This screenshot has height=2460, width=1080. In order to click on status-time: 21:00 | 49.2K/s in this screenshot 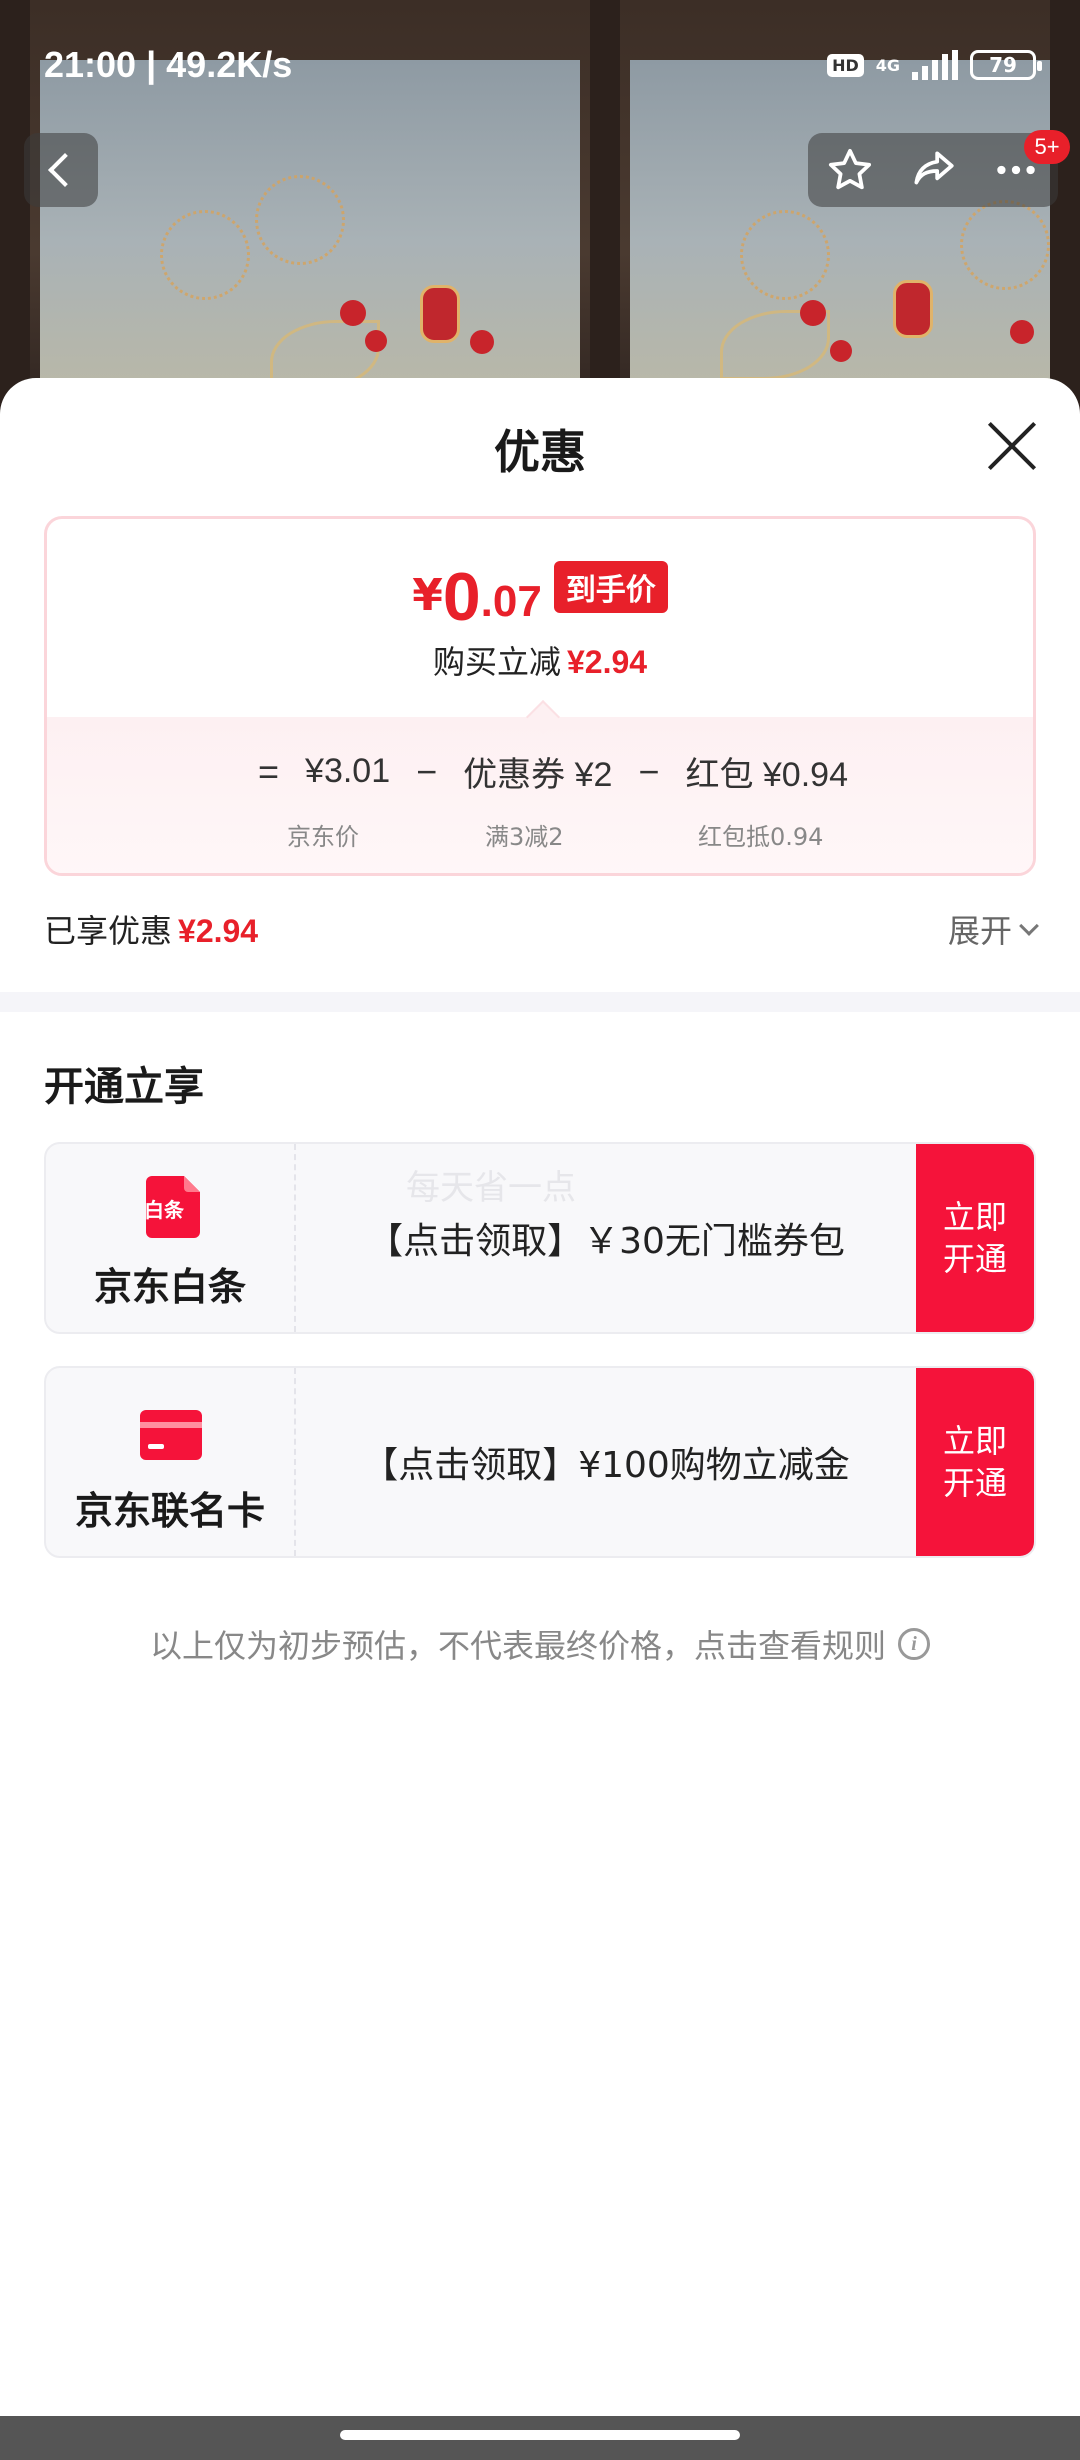, I will do `click(168, 64)`.